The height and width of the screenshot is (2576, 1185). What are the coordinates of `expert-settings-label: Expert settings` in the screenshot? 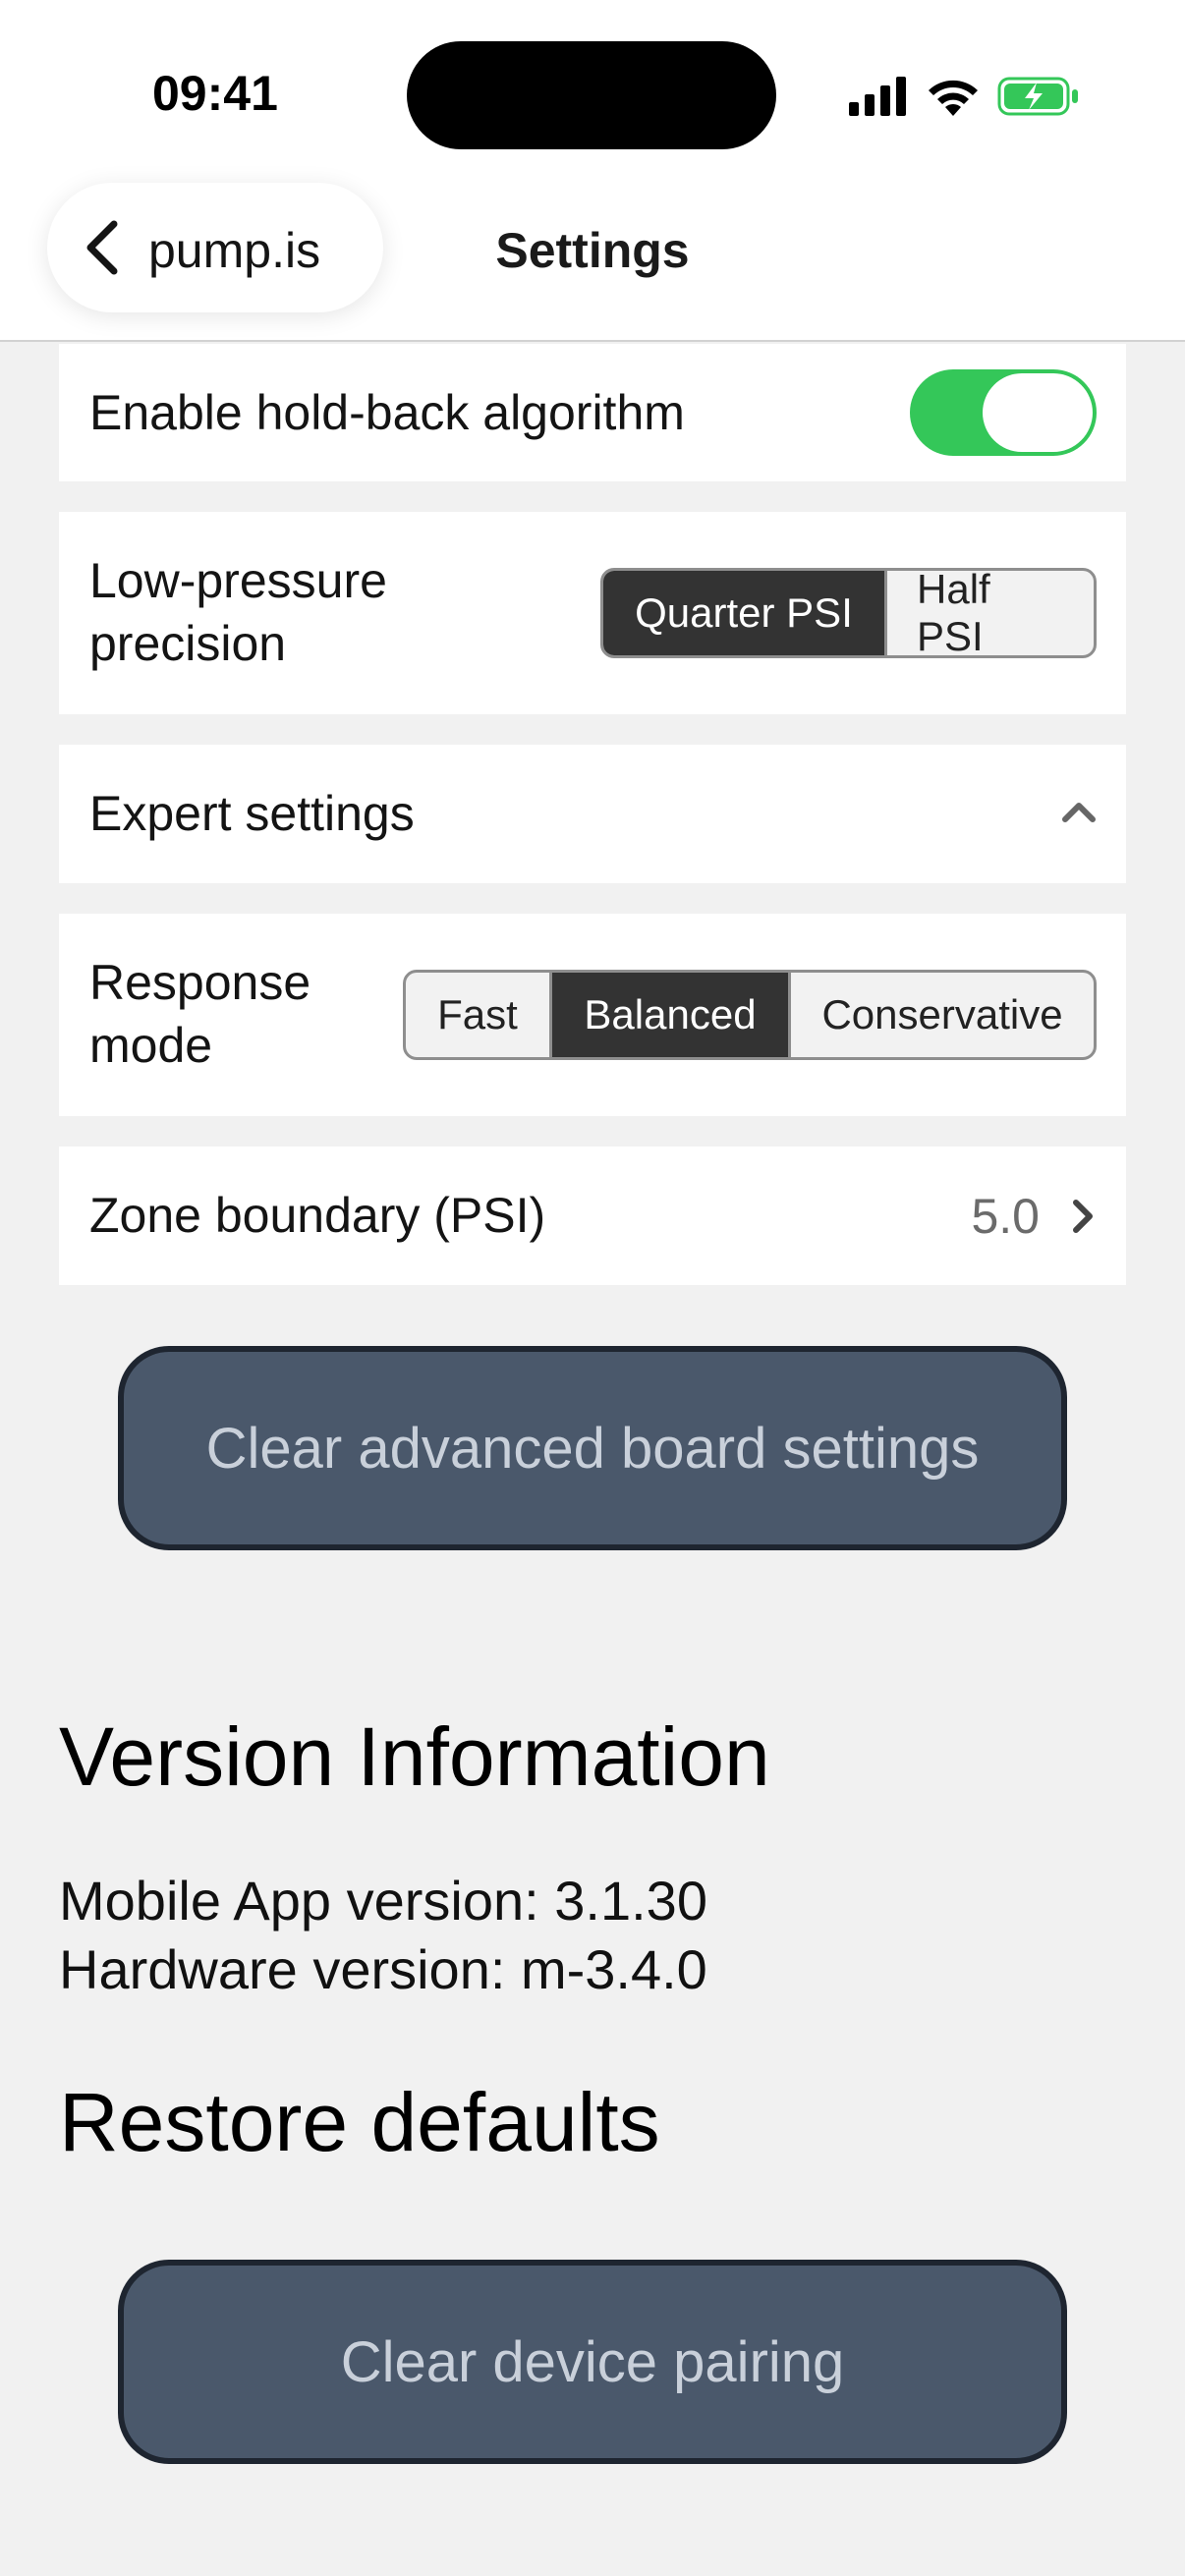 It's located at (252, 813).